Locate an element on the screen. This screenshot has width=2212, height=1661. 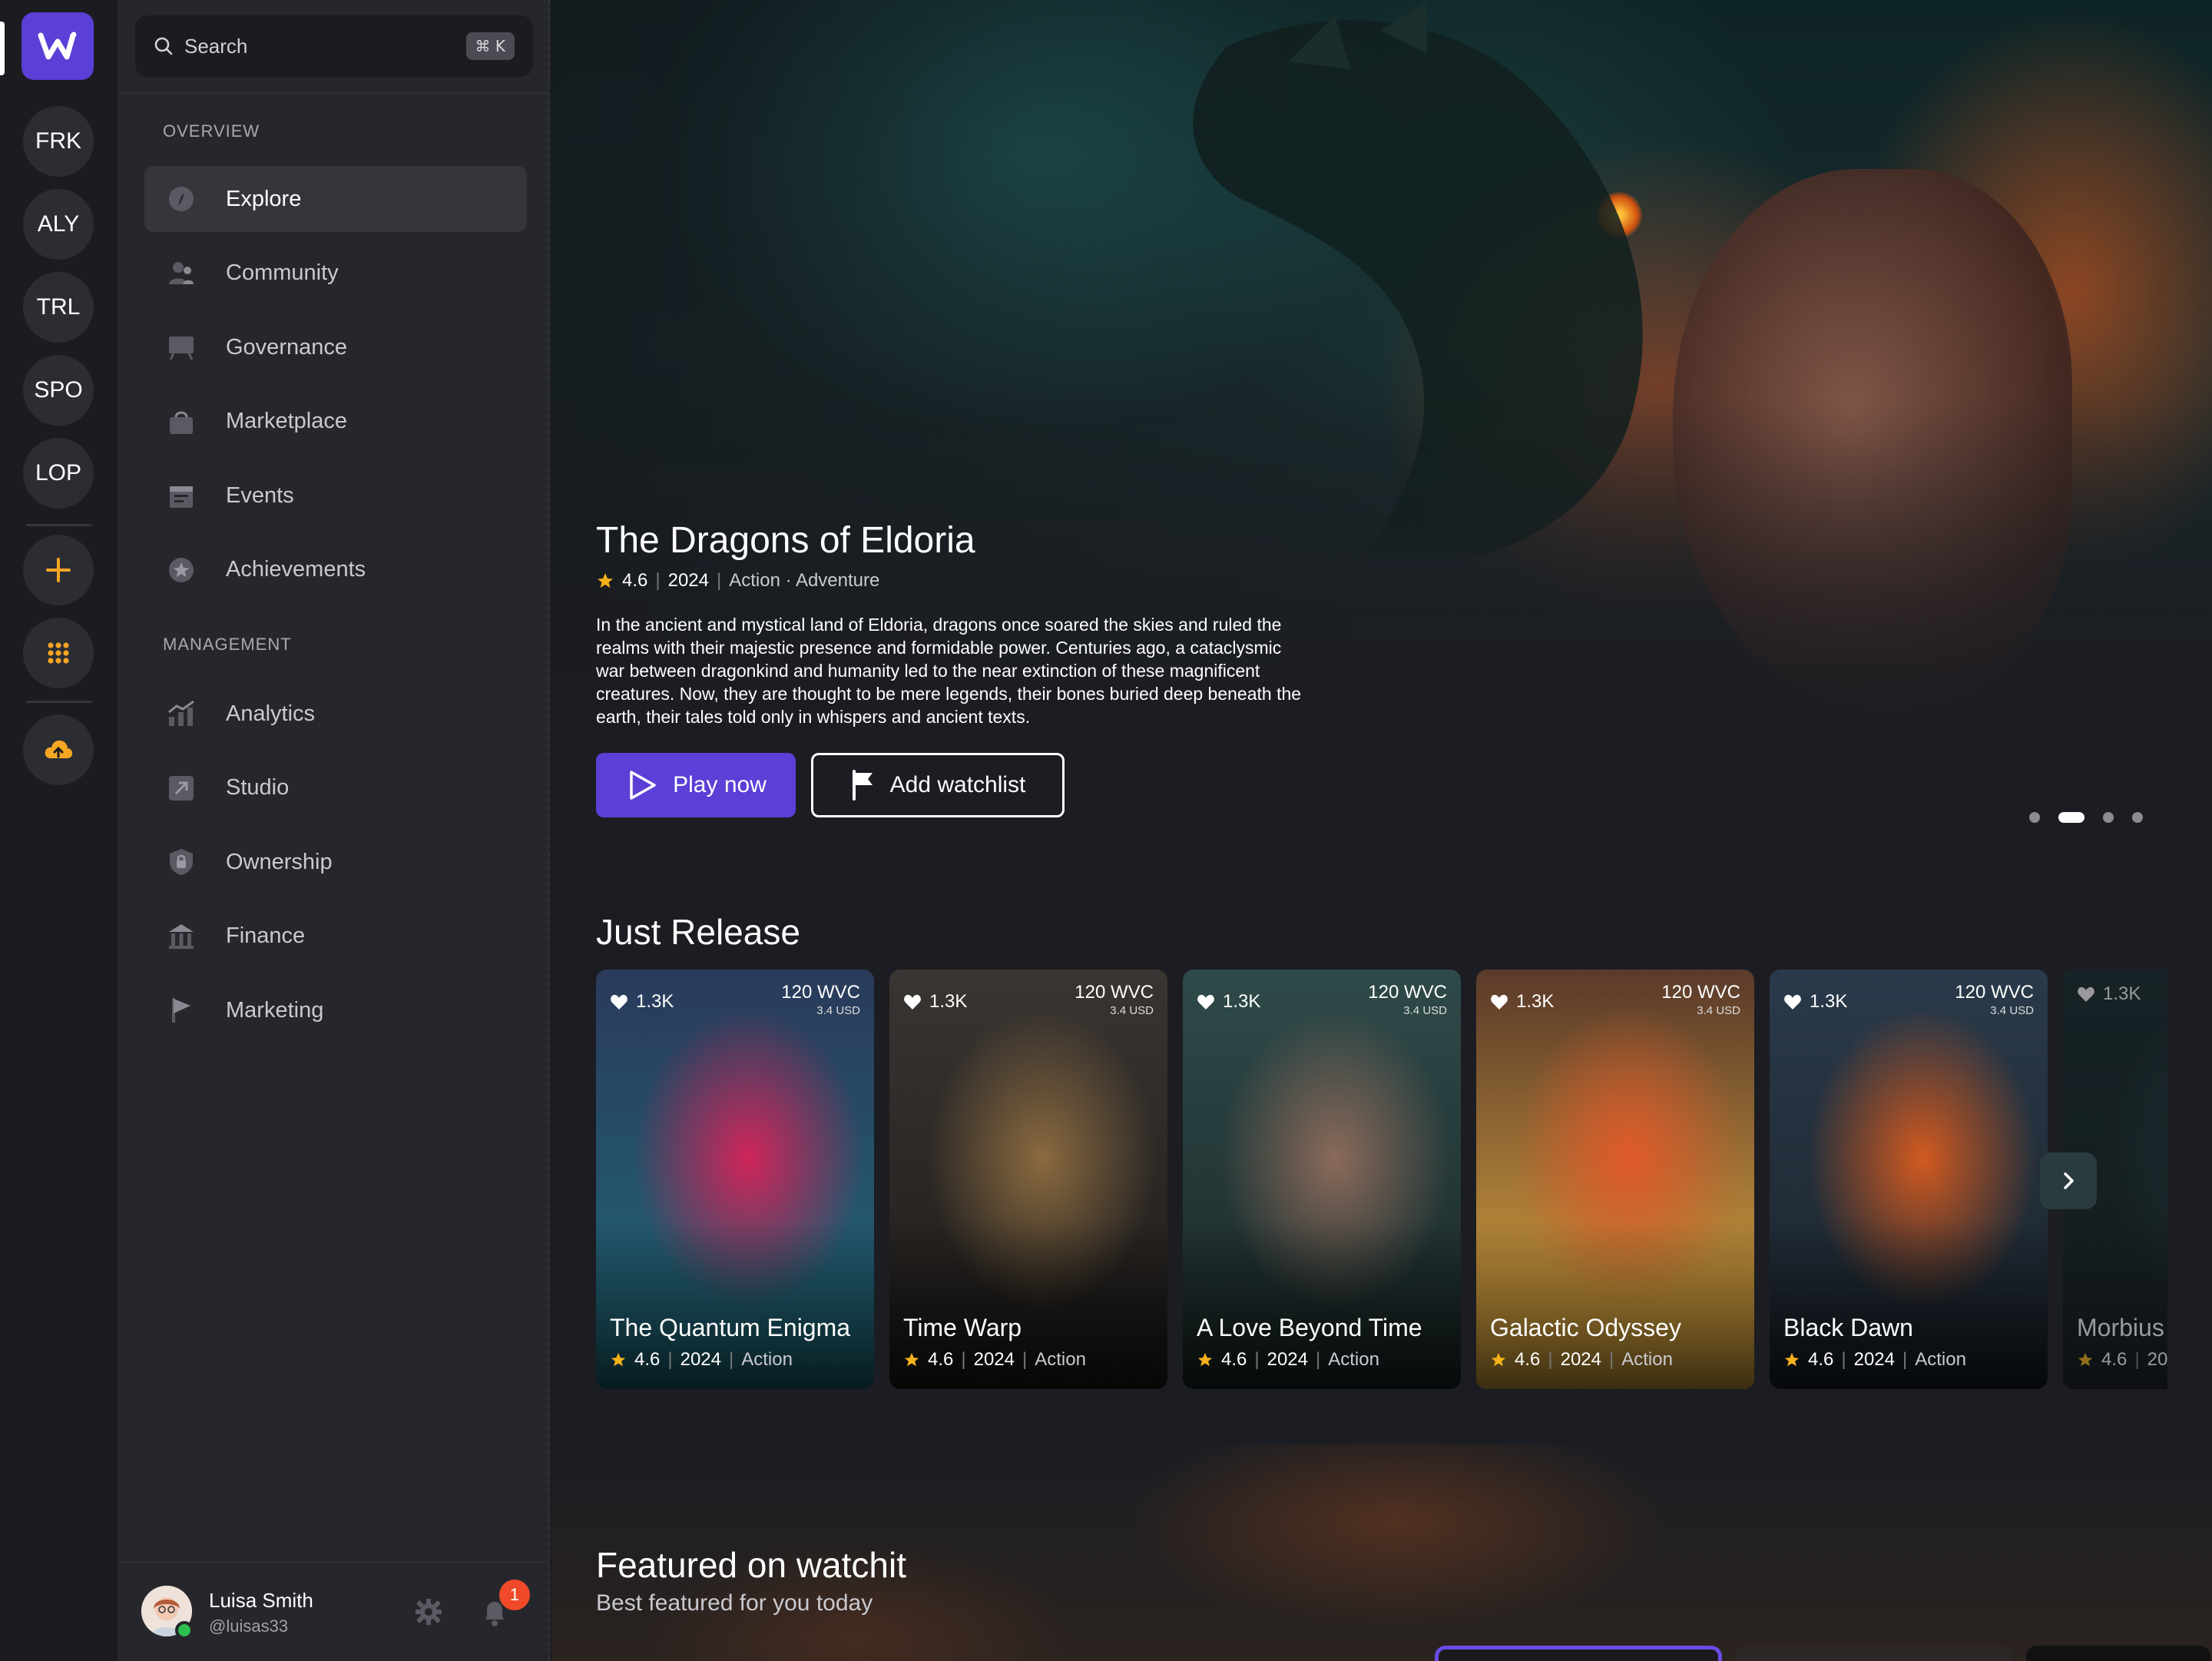
sidebar-item-label: Analytics is located at coordinates (271, 713).